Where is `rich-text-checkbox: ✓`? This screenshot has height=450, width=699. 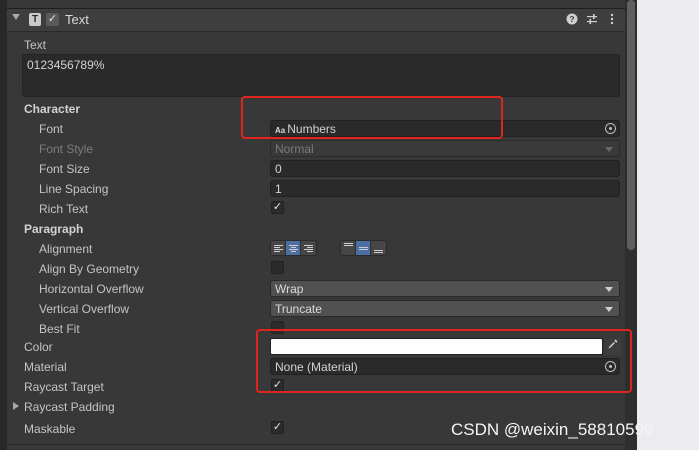
rich-text-checkbox: ✓ is located at coordinates (277, 207).